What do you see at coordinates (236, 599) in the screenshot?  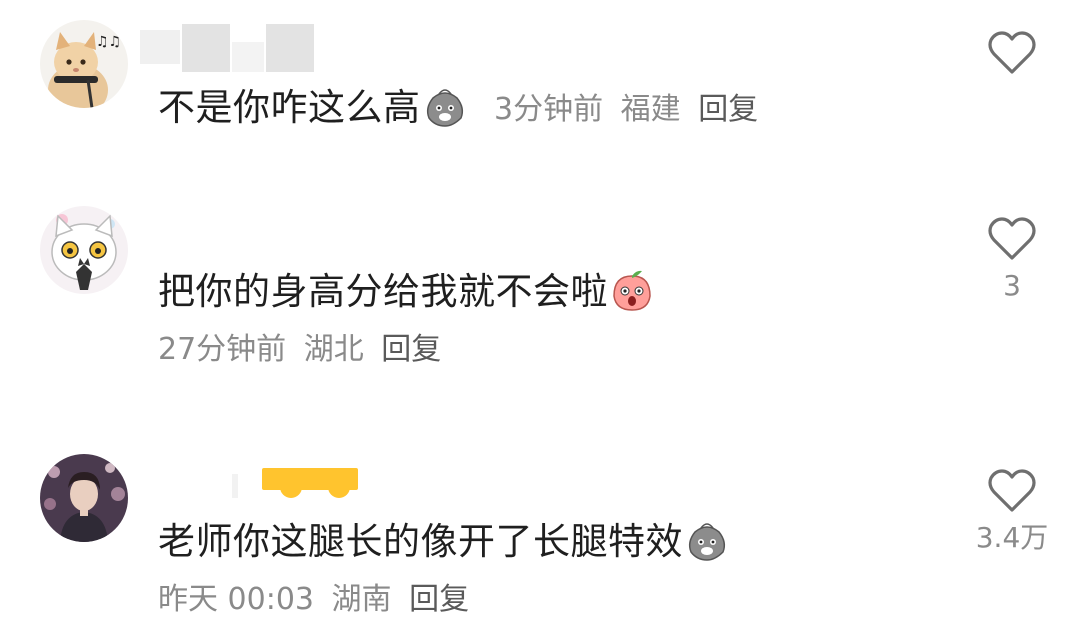 I see `comment-time: 昨天 00:03` at bounding box center [236, 599].